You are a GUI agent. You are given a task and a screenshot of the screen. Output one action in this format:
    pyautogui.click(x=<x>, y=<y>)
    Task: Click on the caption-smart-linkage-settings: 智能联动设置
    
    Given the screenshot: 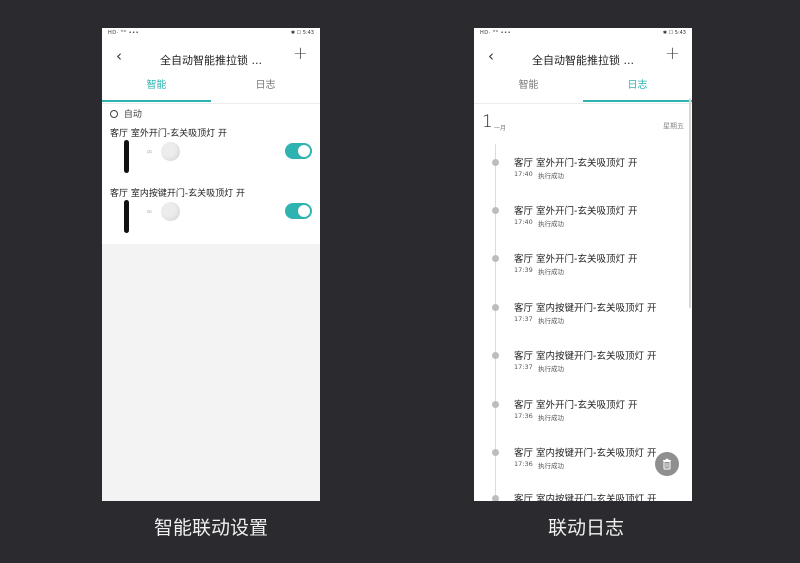 What is the action you would take?
    pyautogui.click(x=210, y=528)
    